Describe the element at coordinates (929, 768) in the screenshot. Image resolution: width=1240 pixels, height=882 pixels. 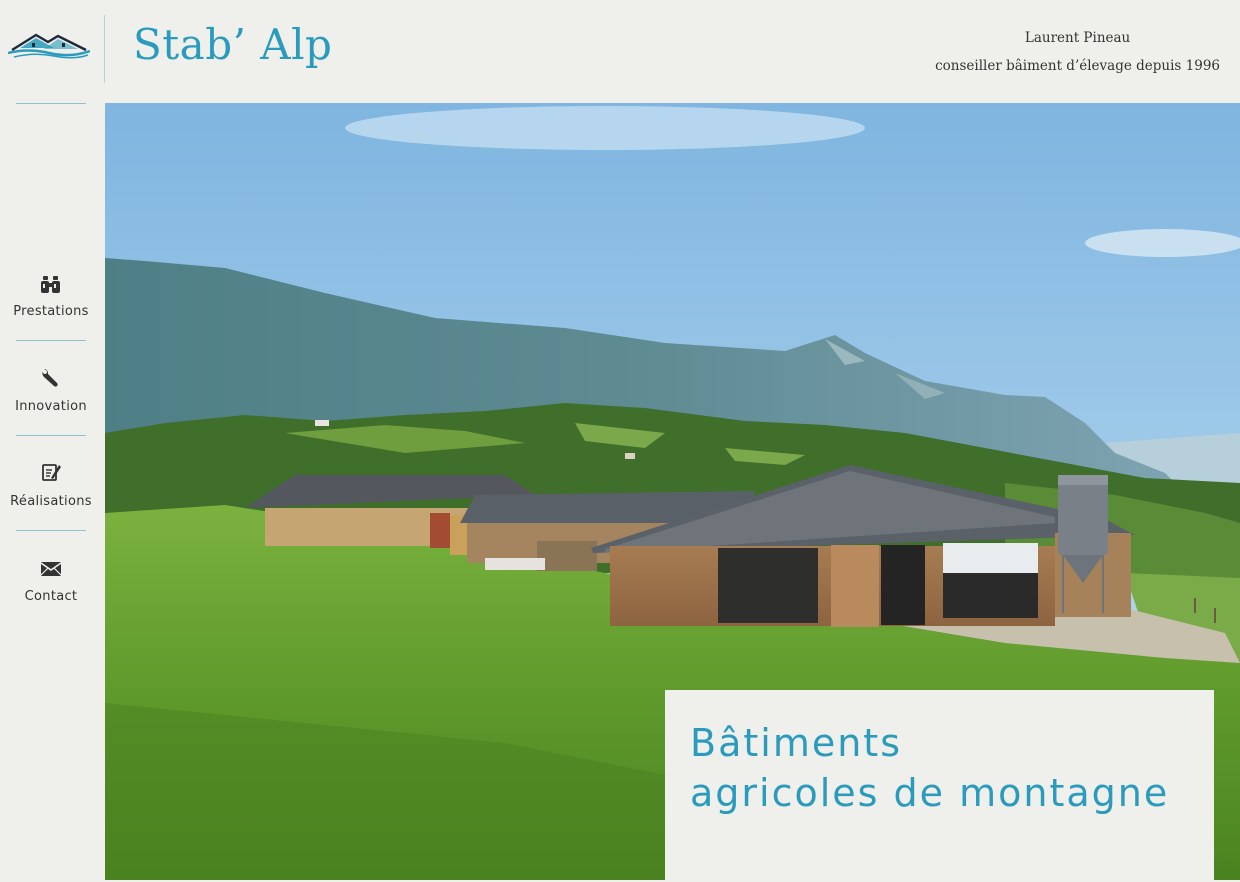
I see `hero-title: Bâtiments agricoles de montagne` at that location.